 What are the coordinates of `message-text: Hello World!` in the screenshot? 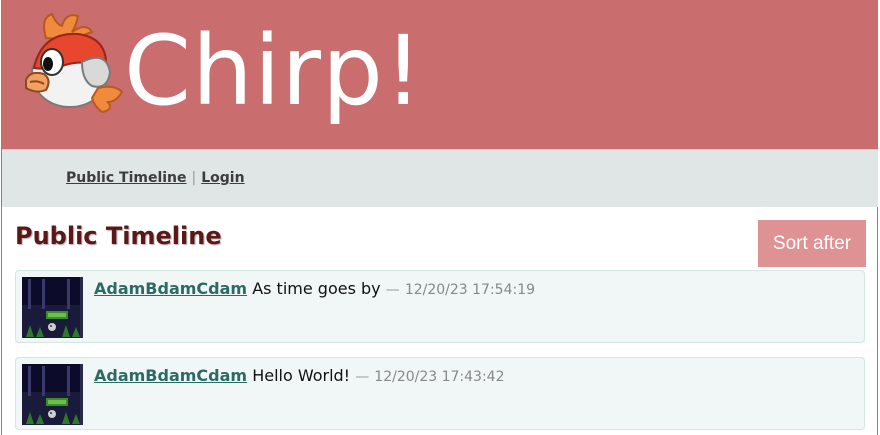 It's located at (301, 375).